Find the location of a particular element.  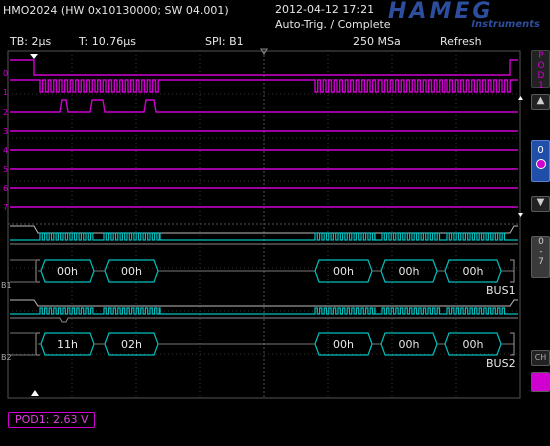

scroll-up-button: ▲ is located at coordinates (540, 102).